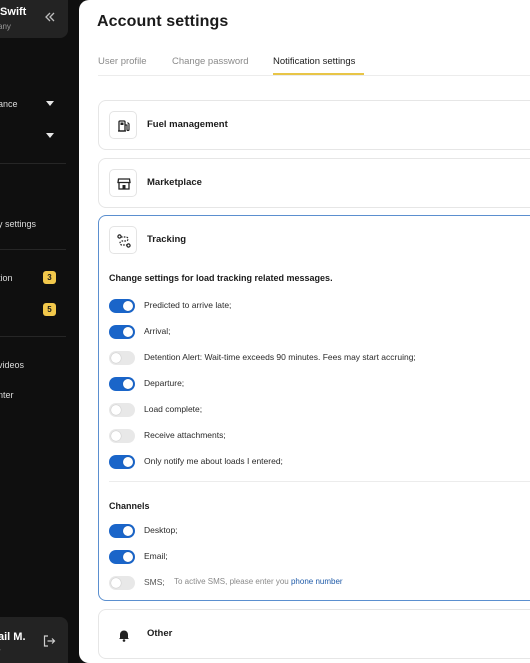  I want to click on sidebar-item-notification: tion, so click(6, 278).